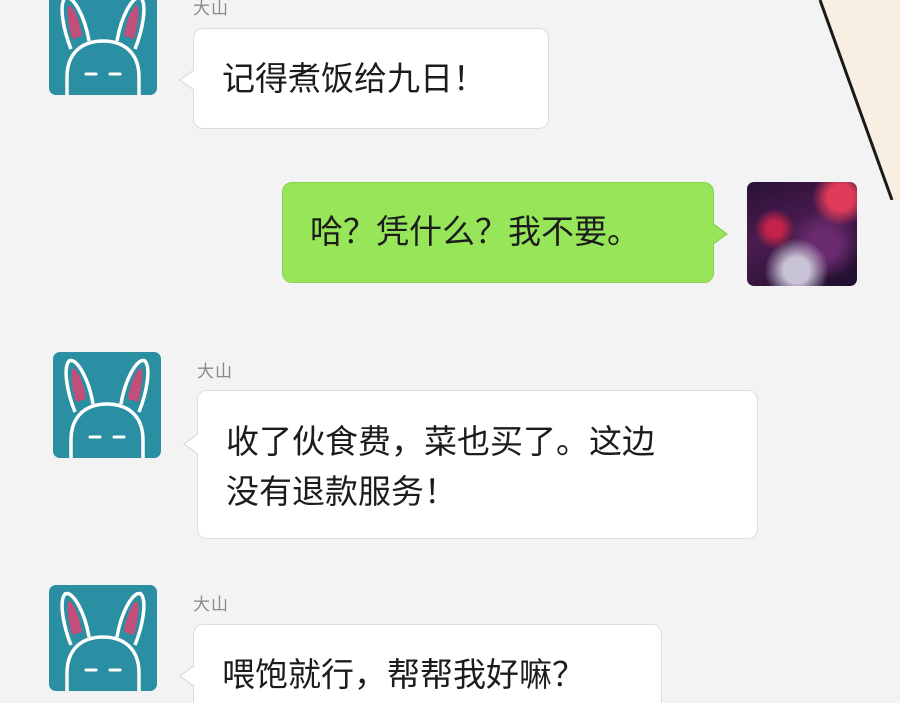 The width and height of the screenshot is (900, 703). What do you see at coordinates (403, 674) in the screenshot?
I see `message-text: 喂饱就行，帮帮我好嘛？` at bounding box center [403, 674].